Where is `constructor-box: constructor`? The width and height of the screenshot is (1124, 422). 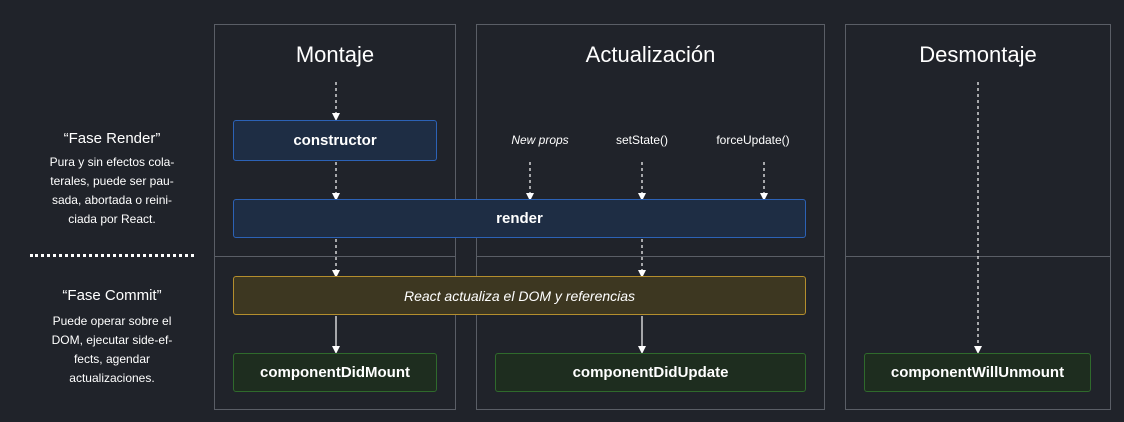
constructor-box: constructor is located at coordinates (335, 140).